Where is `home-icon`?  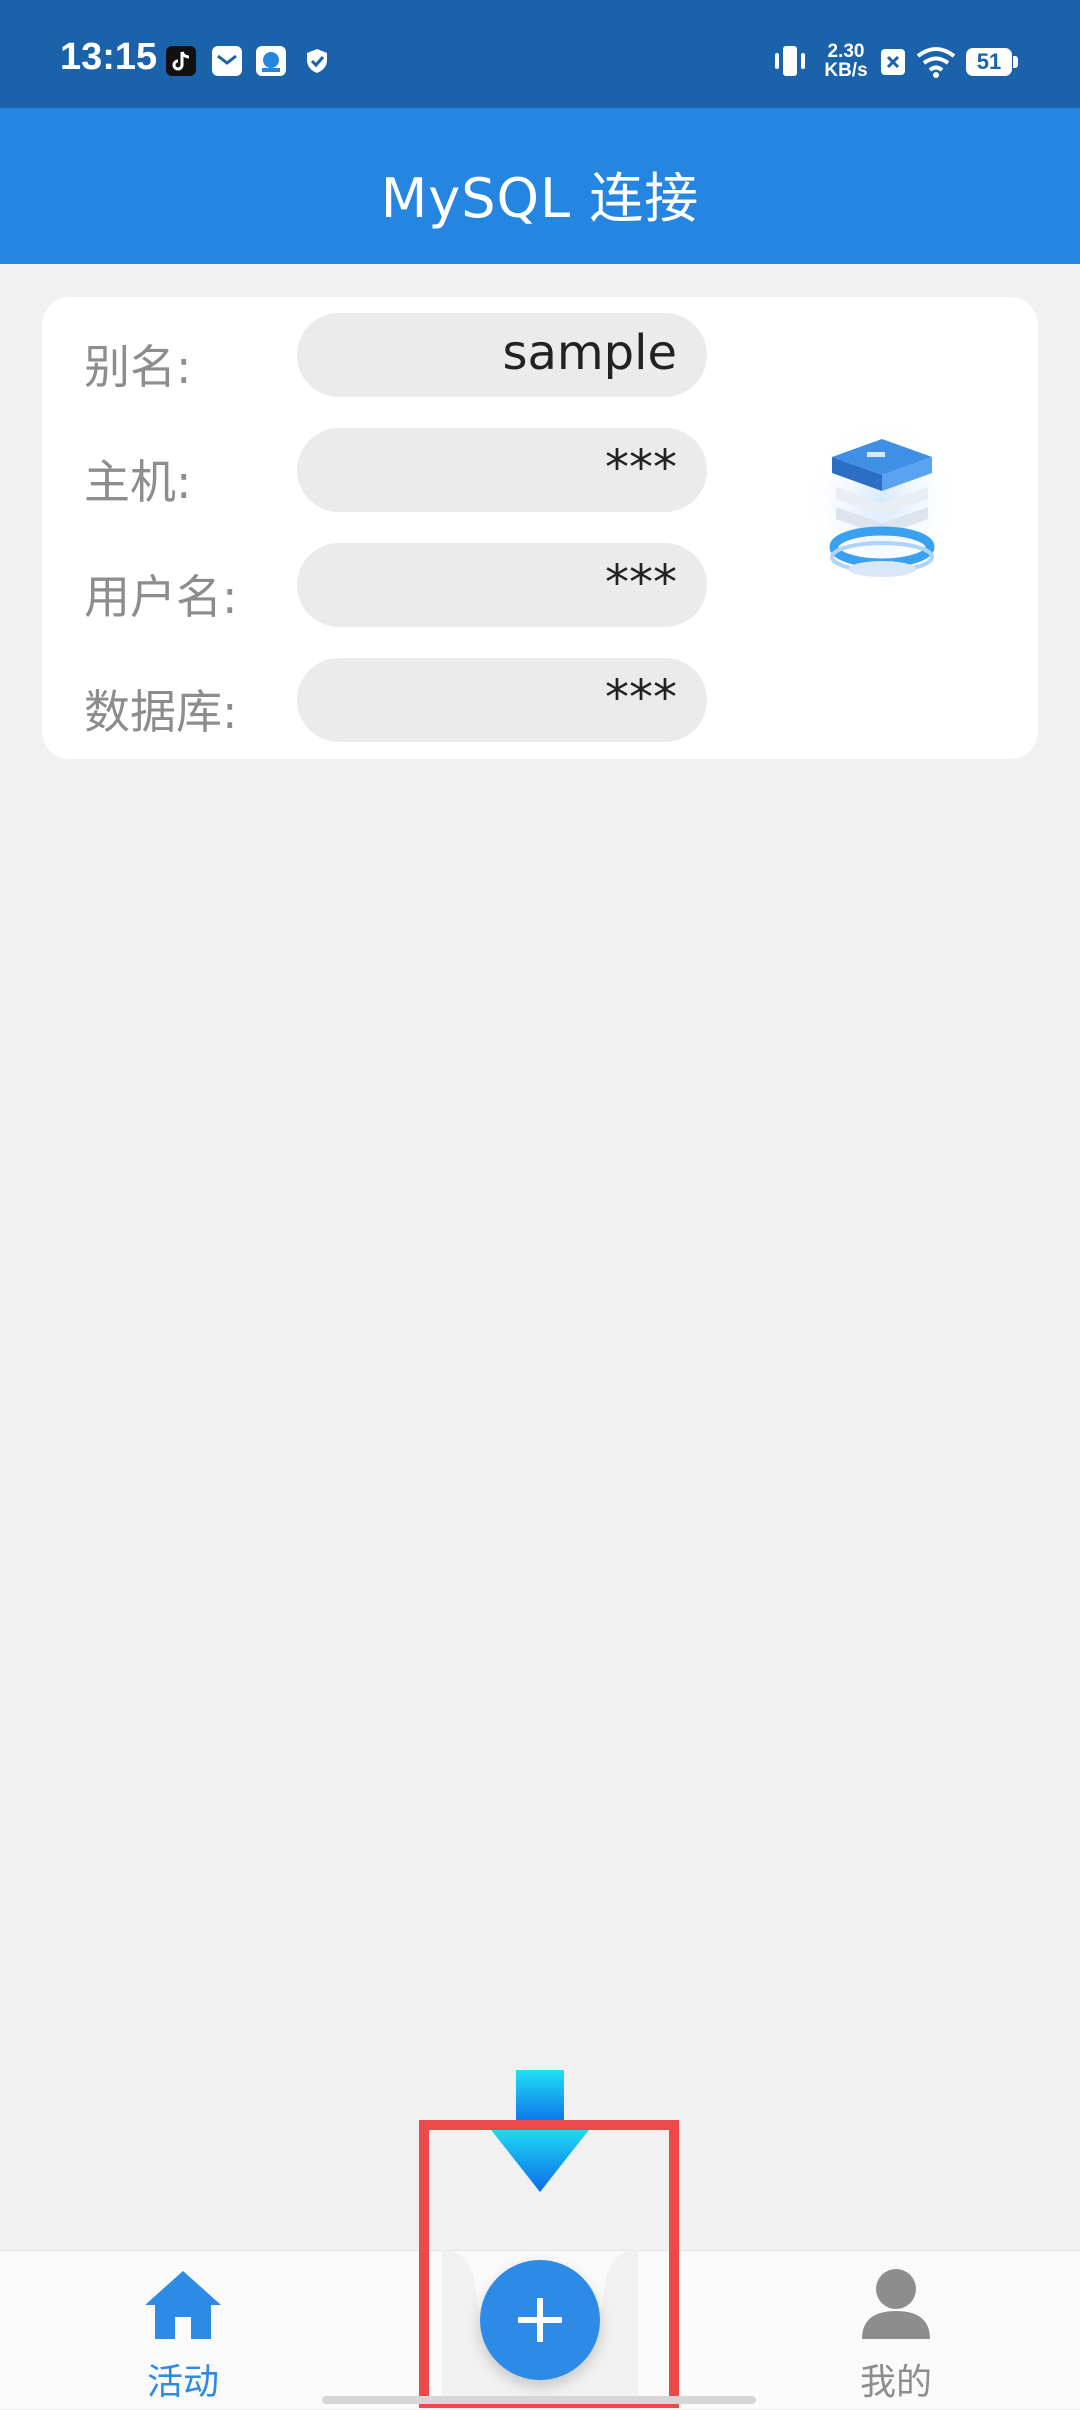
home-icon is located at coordinates (183, 2307).